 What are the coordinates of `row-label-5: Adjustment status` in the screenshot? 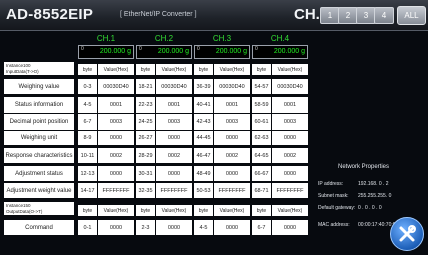 It's located at (39, 173).